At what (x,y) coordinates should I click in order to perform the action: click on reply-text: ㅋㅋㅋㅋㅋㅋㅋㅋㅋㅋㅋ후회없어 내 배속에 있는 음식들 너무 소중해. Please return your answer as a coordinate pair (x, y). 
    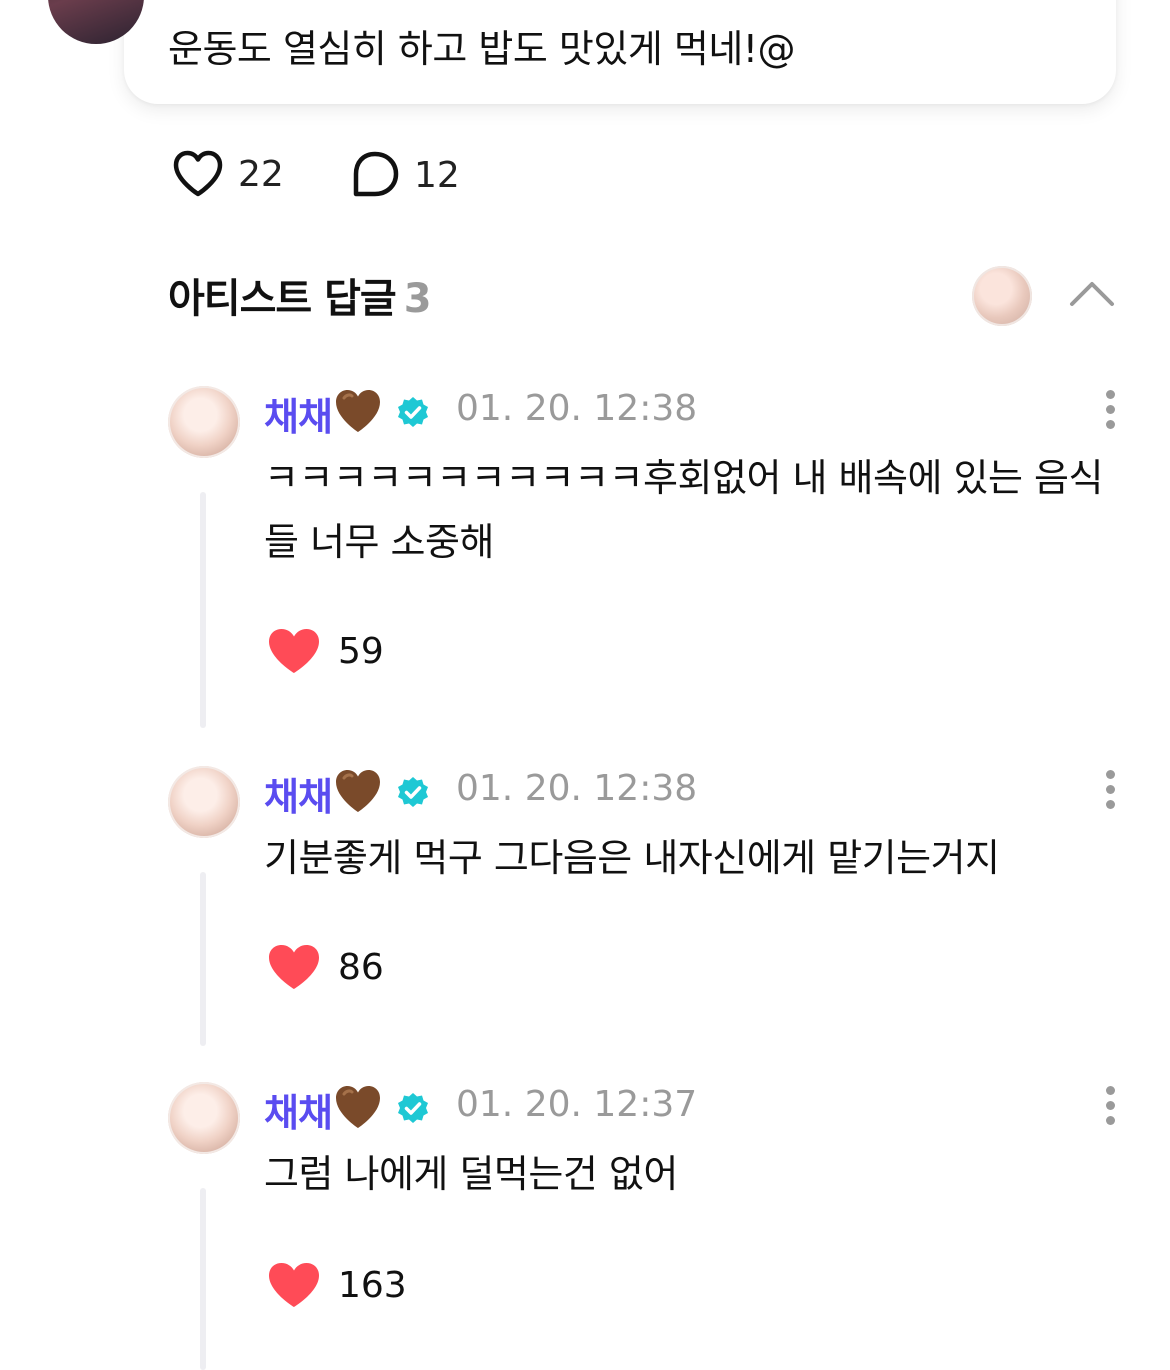
    Looking at the image, I should click on (683, 510).